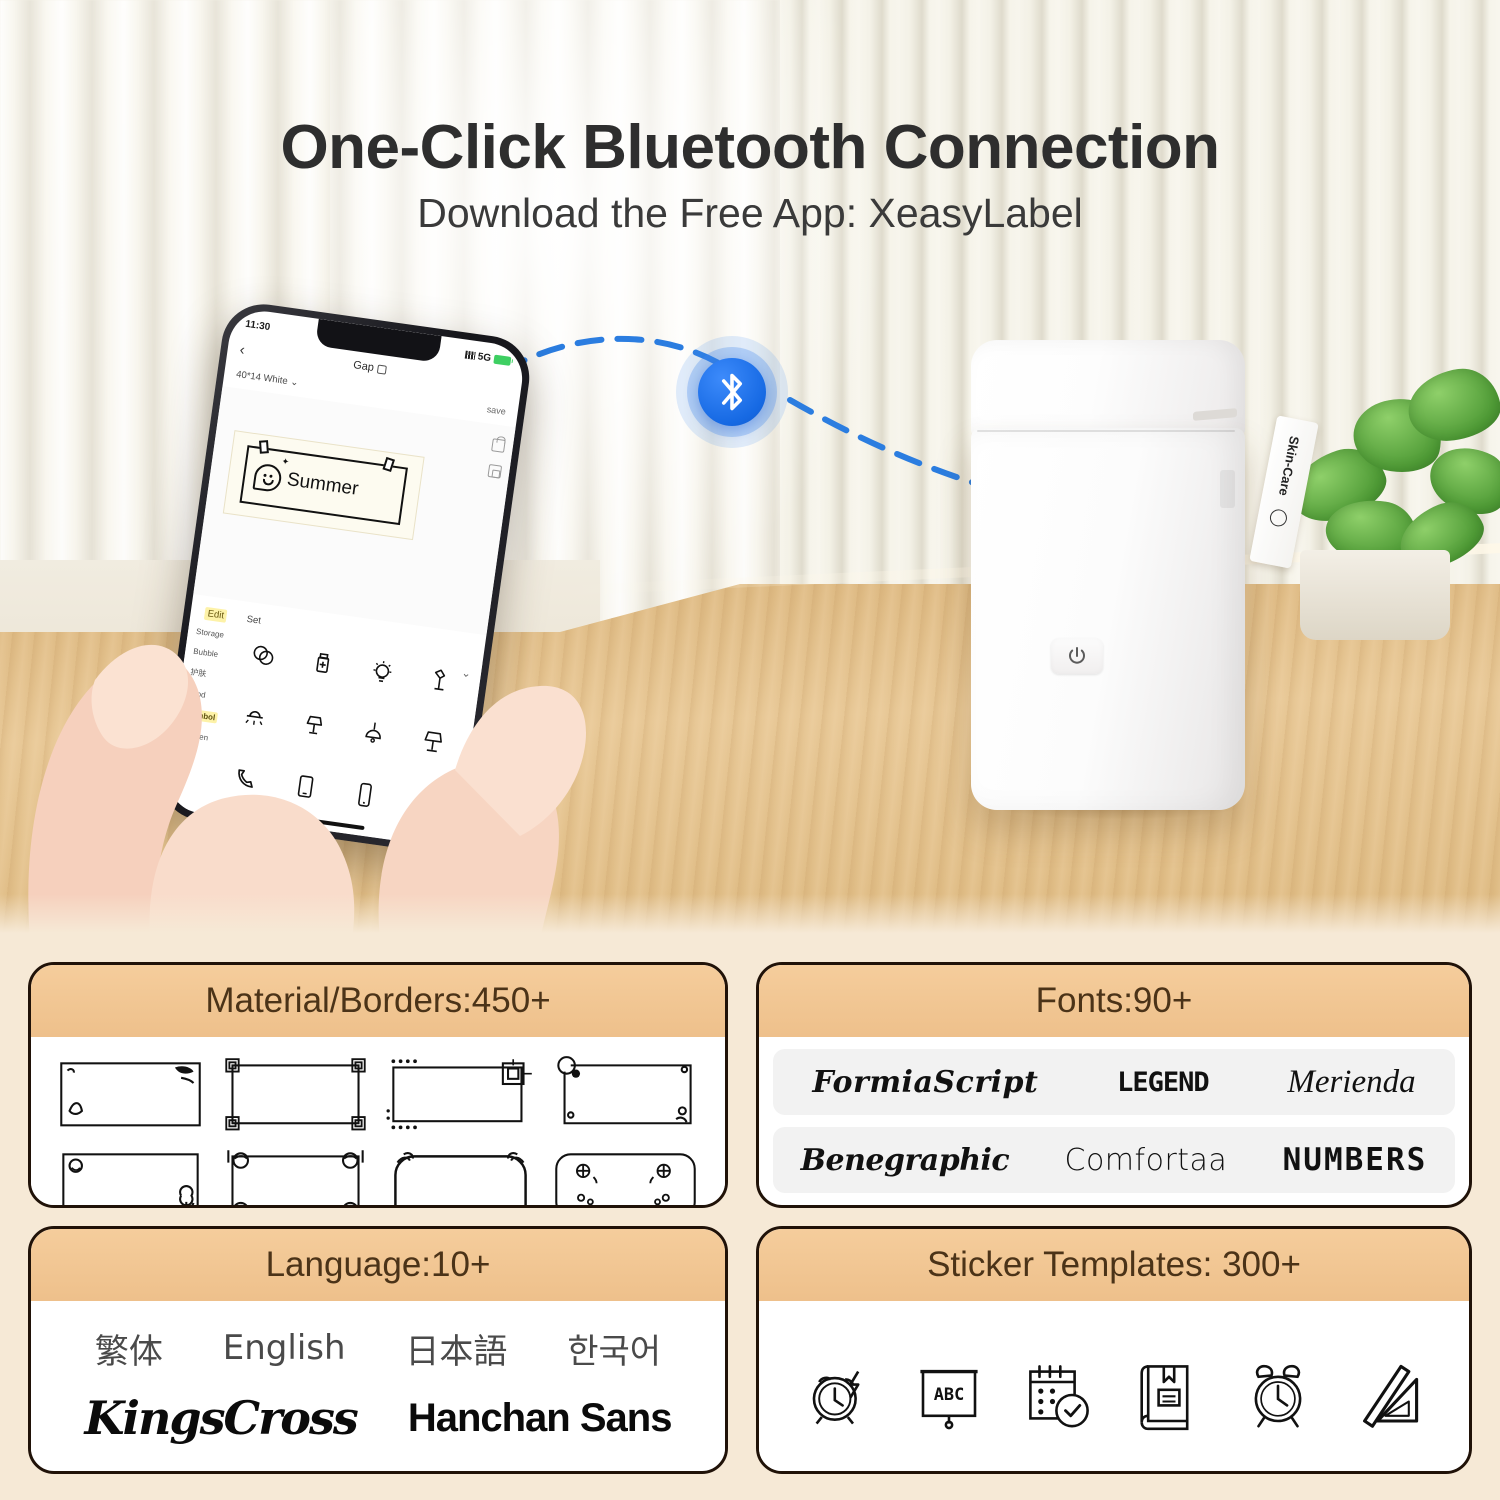  I want to click on svg-text: ABC, so click(949, 1394).